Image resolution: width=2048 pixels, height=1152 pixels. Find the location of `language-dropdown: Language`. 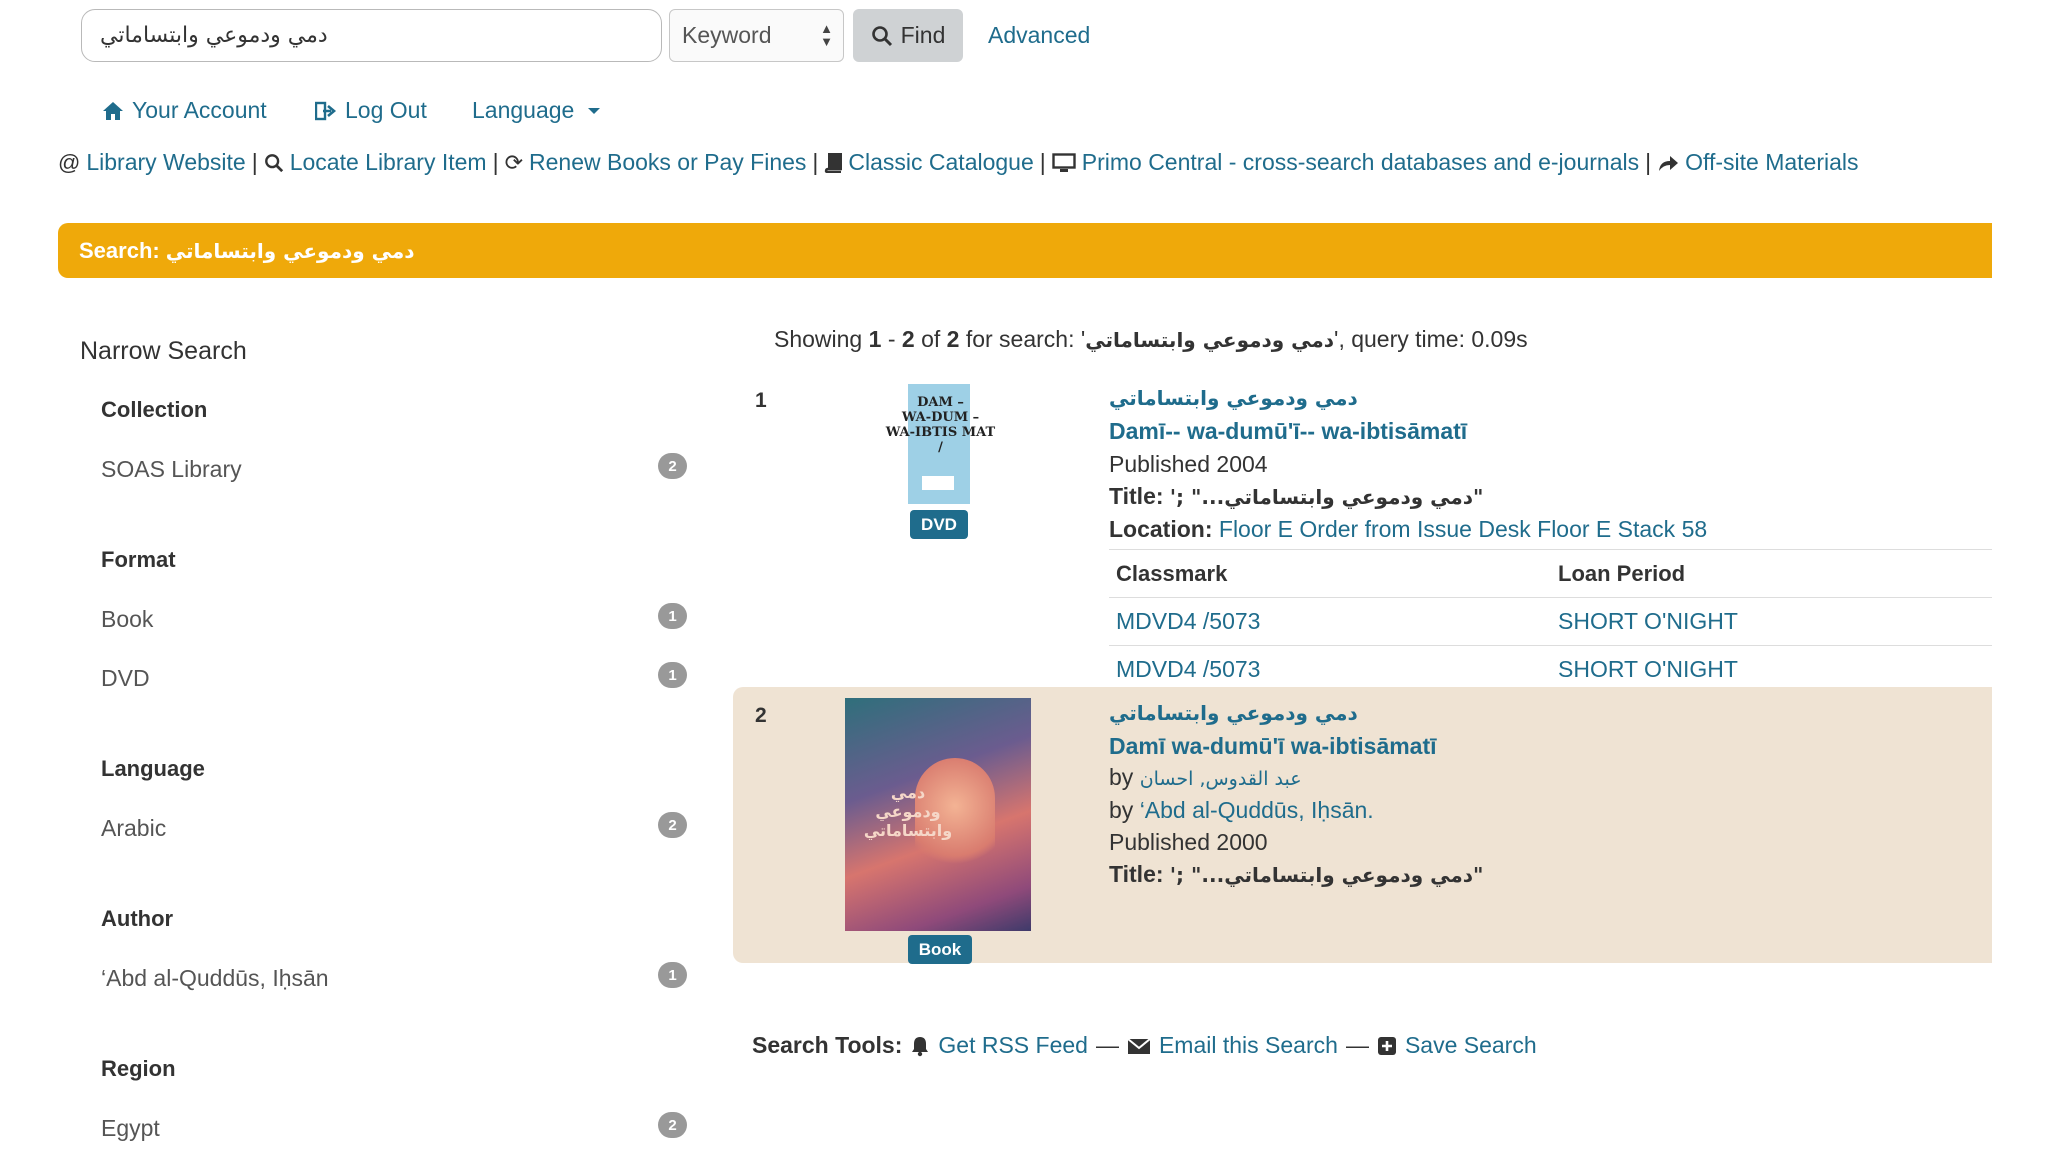

language-dropdown: Language is located at coordinates (536, 110).